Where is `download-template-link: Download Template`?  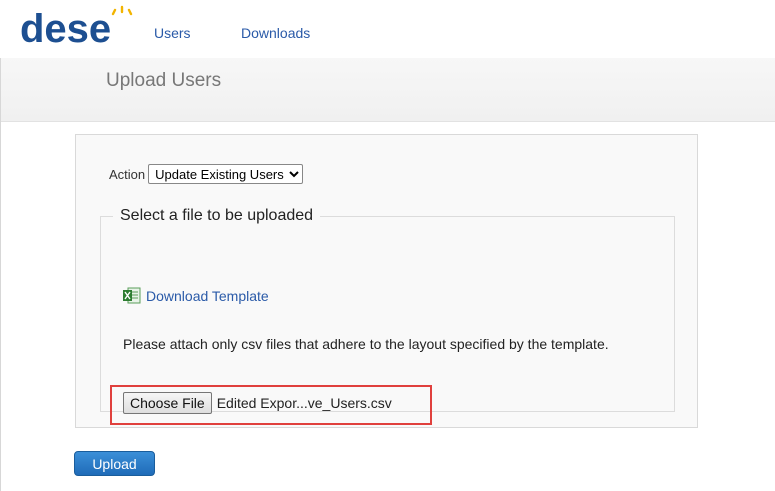
download-template-link: Download Template is located at coordinates (196, 295).